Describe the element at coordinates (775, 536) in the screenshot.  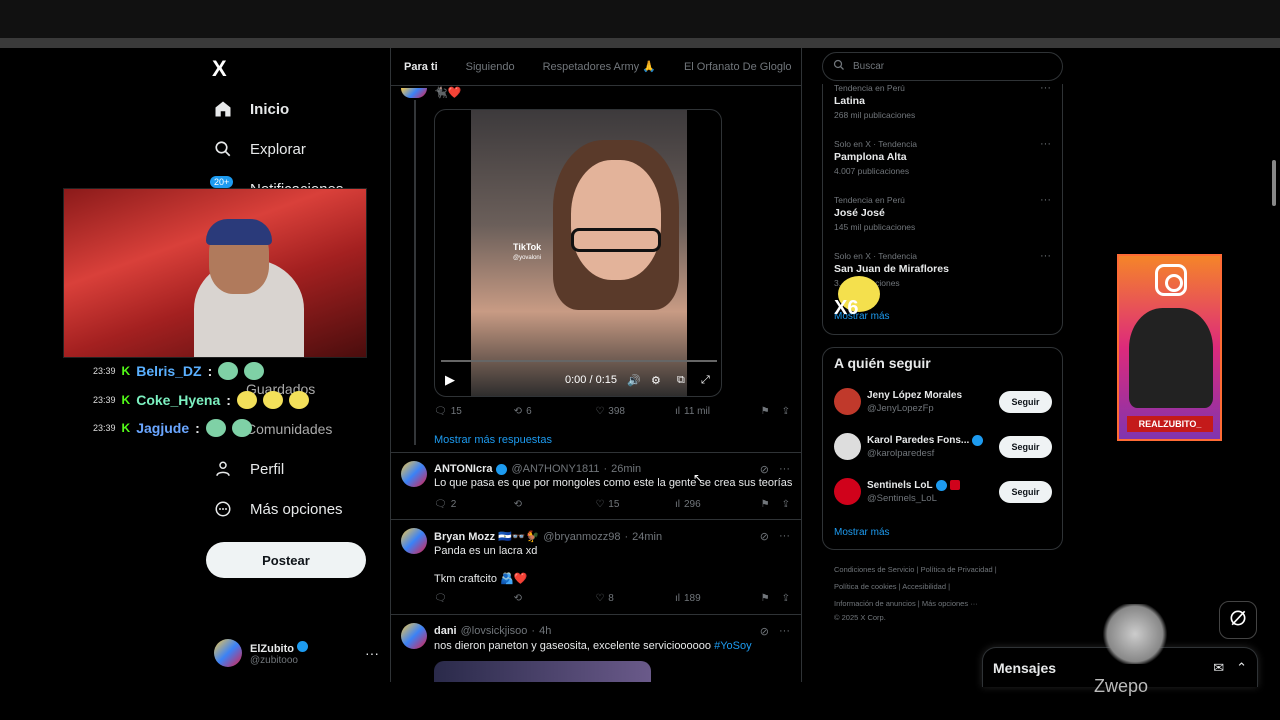
I see `tweet-top-icons: ⊘ ···` at that location.